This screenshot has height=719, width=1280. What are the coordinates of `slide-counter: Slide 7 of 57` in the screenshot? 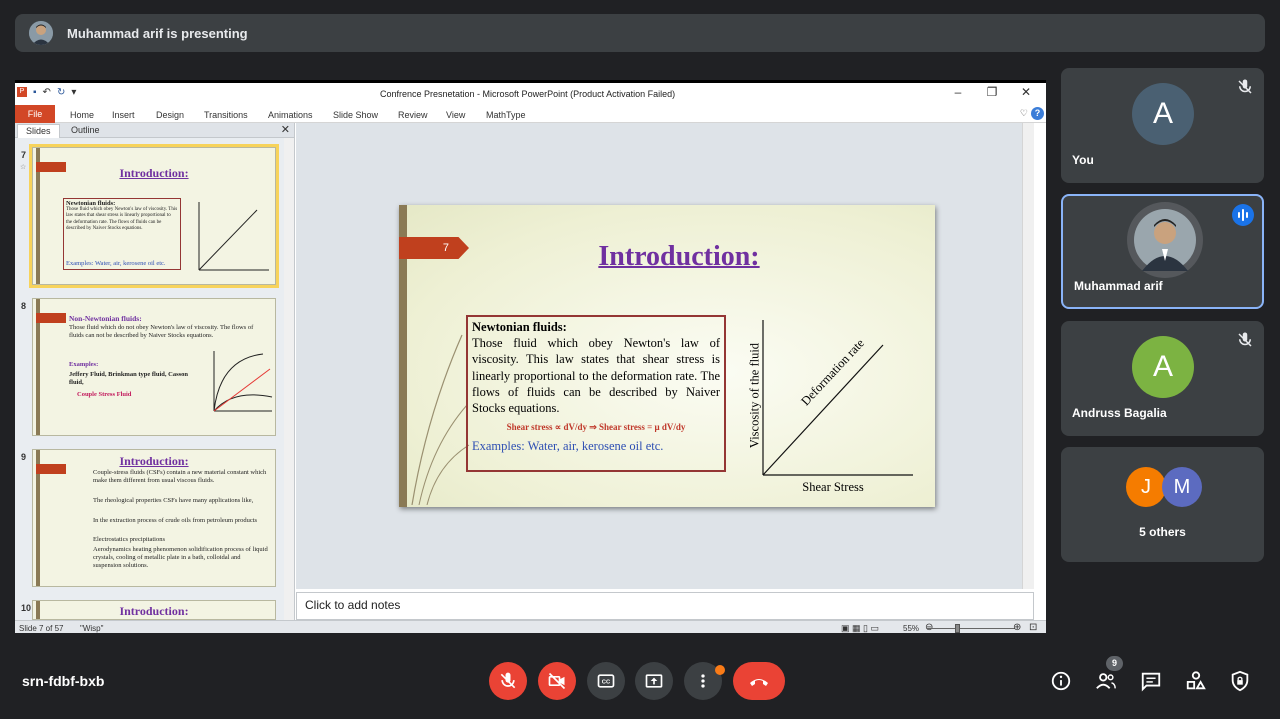 It's located at (41, 628).